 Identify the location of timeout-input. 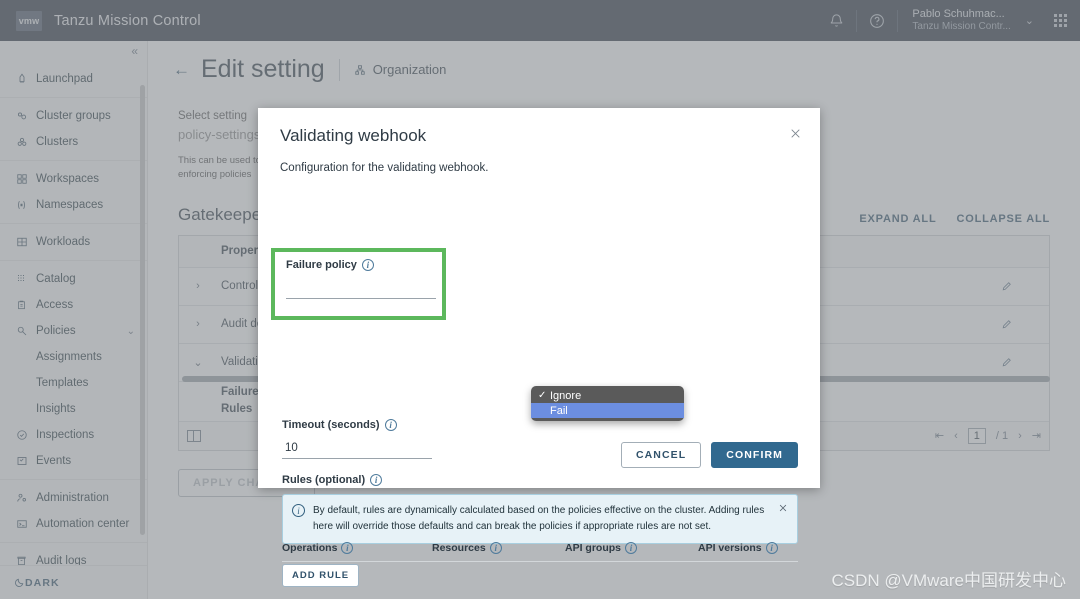
(357, 449).